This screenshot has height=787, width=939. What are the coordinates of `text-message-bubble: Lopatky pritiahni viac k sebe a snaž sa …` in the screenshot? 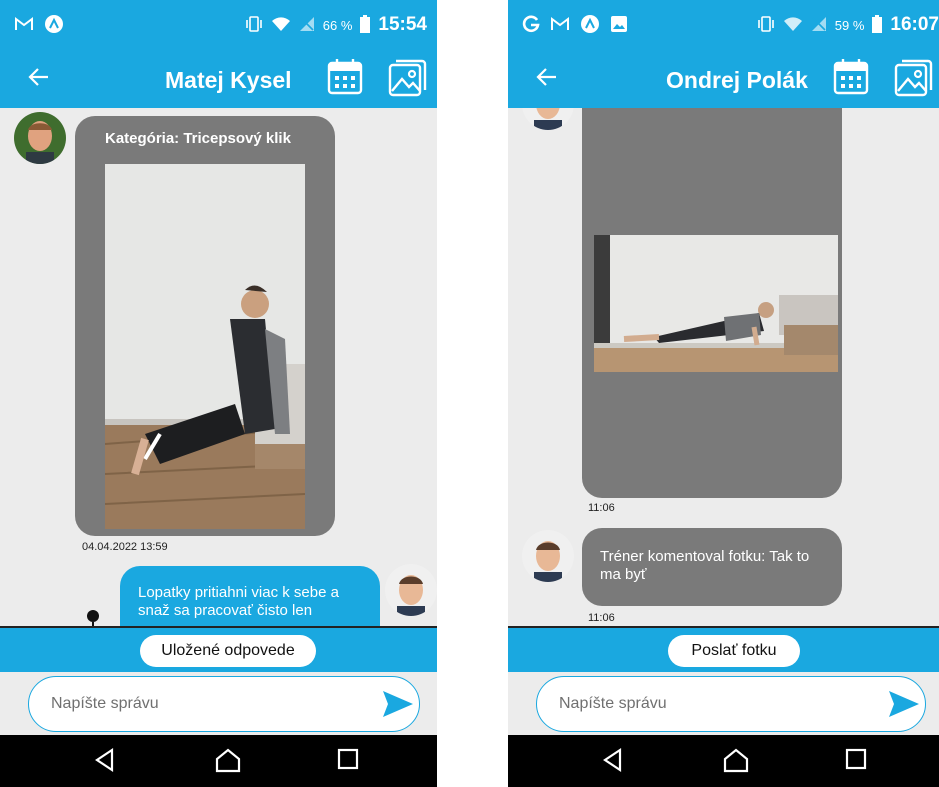 It's located at (250, 596).